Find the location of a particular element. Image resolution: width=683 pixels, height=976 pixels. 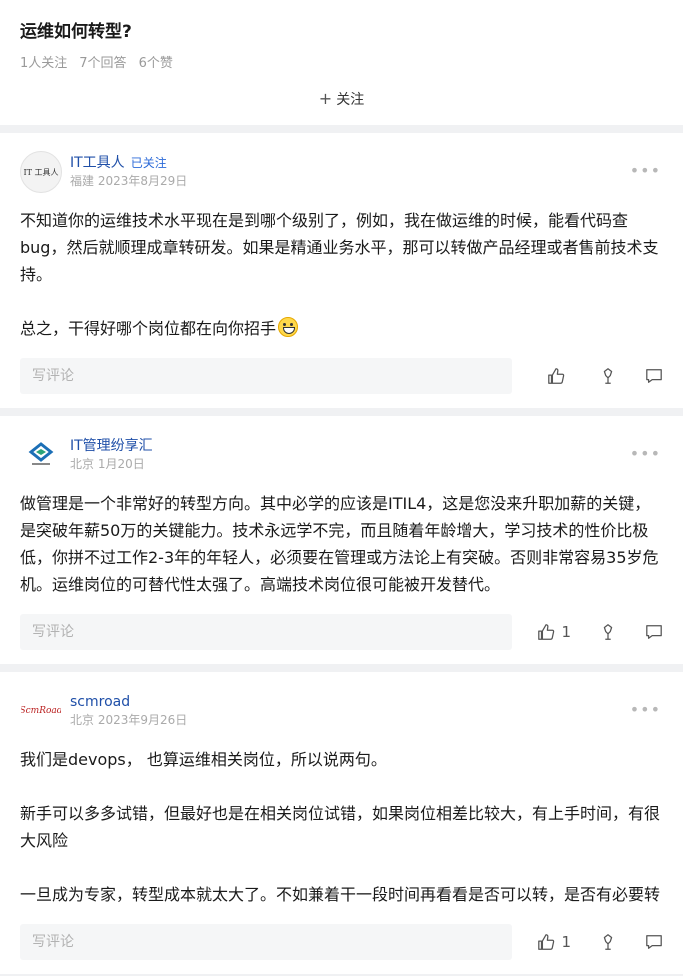

question-card: 运维如何转型? 1人关注 7个回答 6个赞 + 关注 is located at coordinates (341, 62).